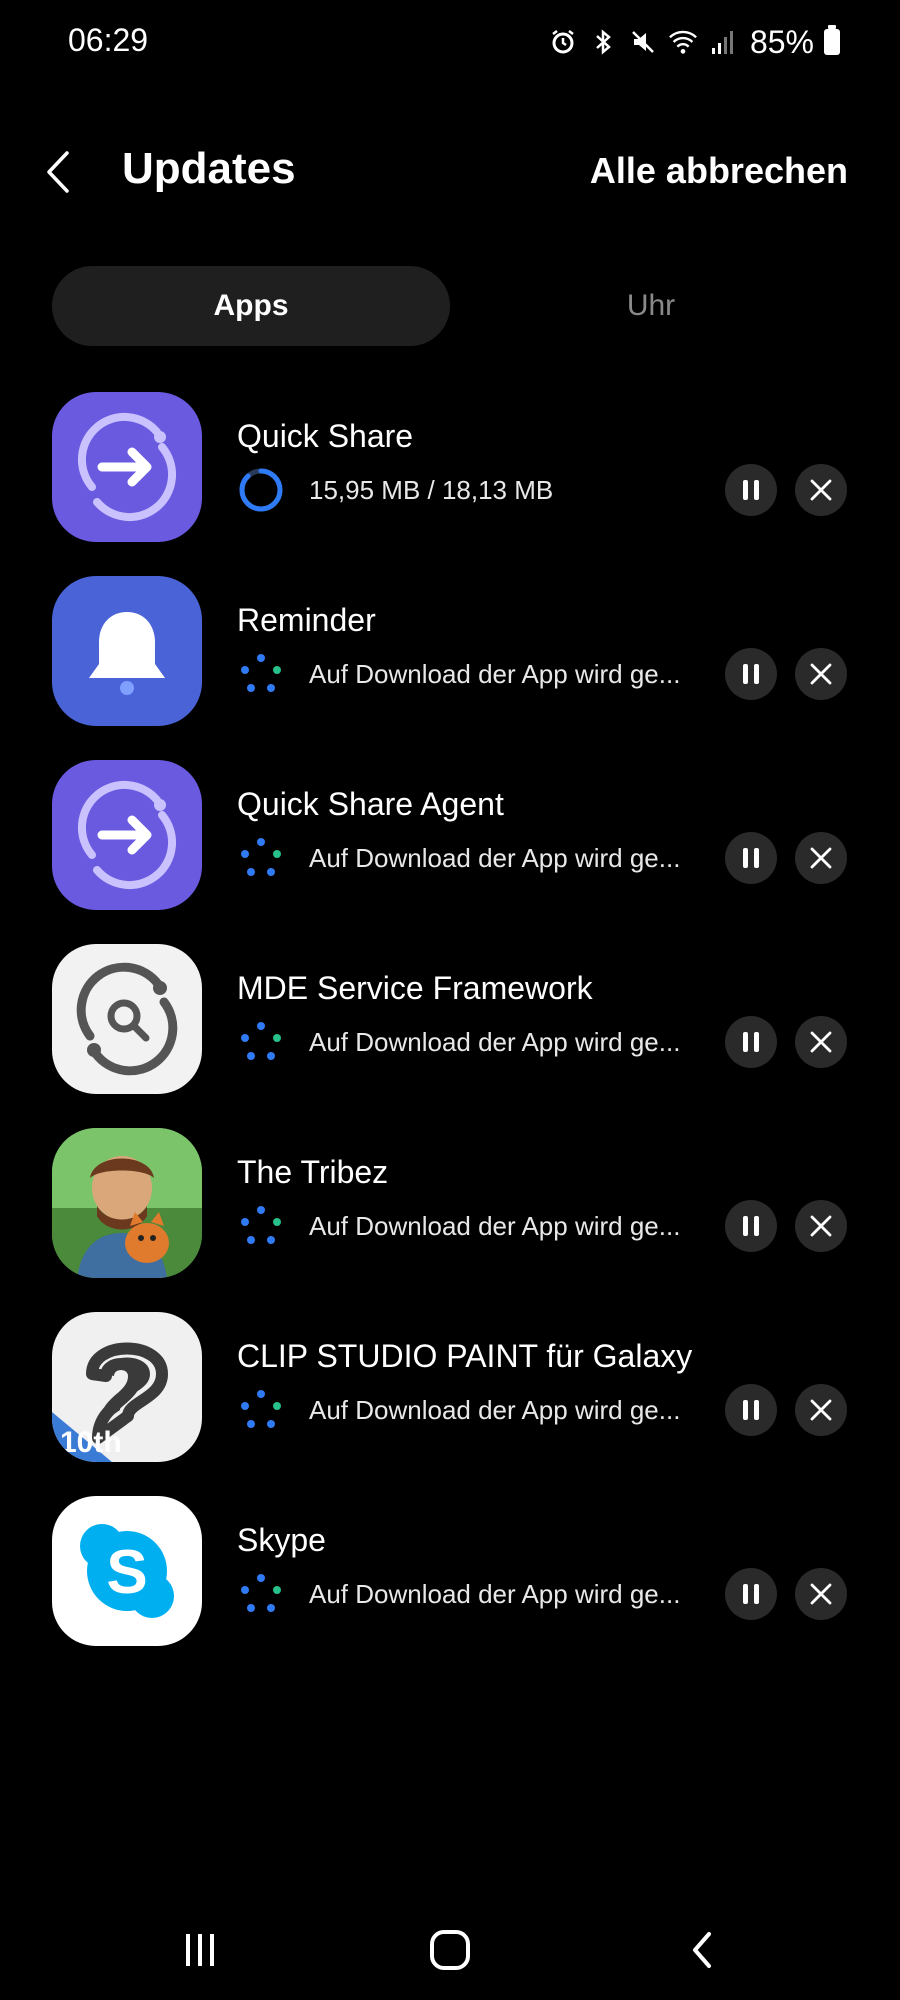  I want to click on mute-icon, so click(643, 42).